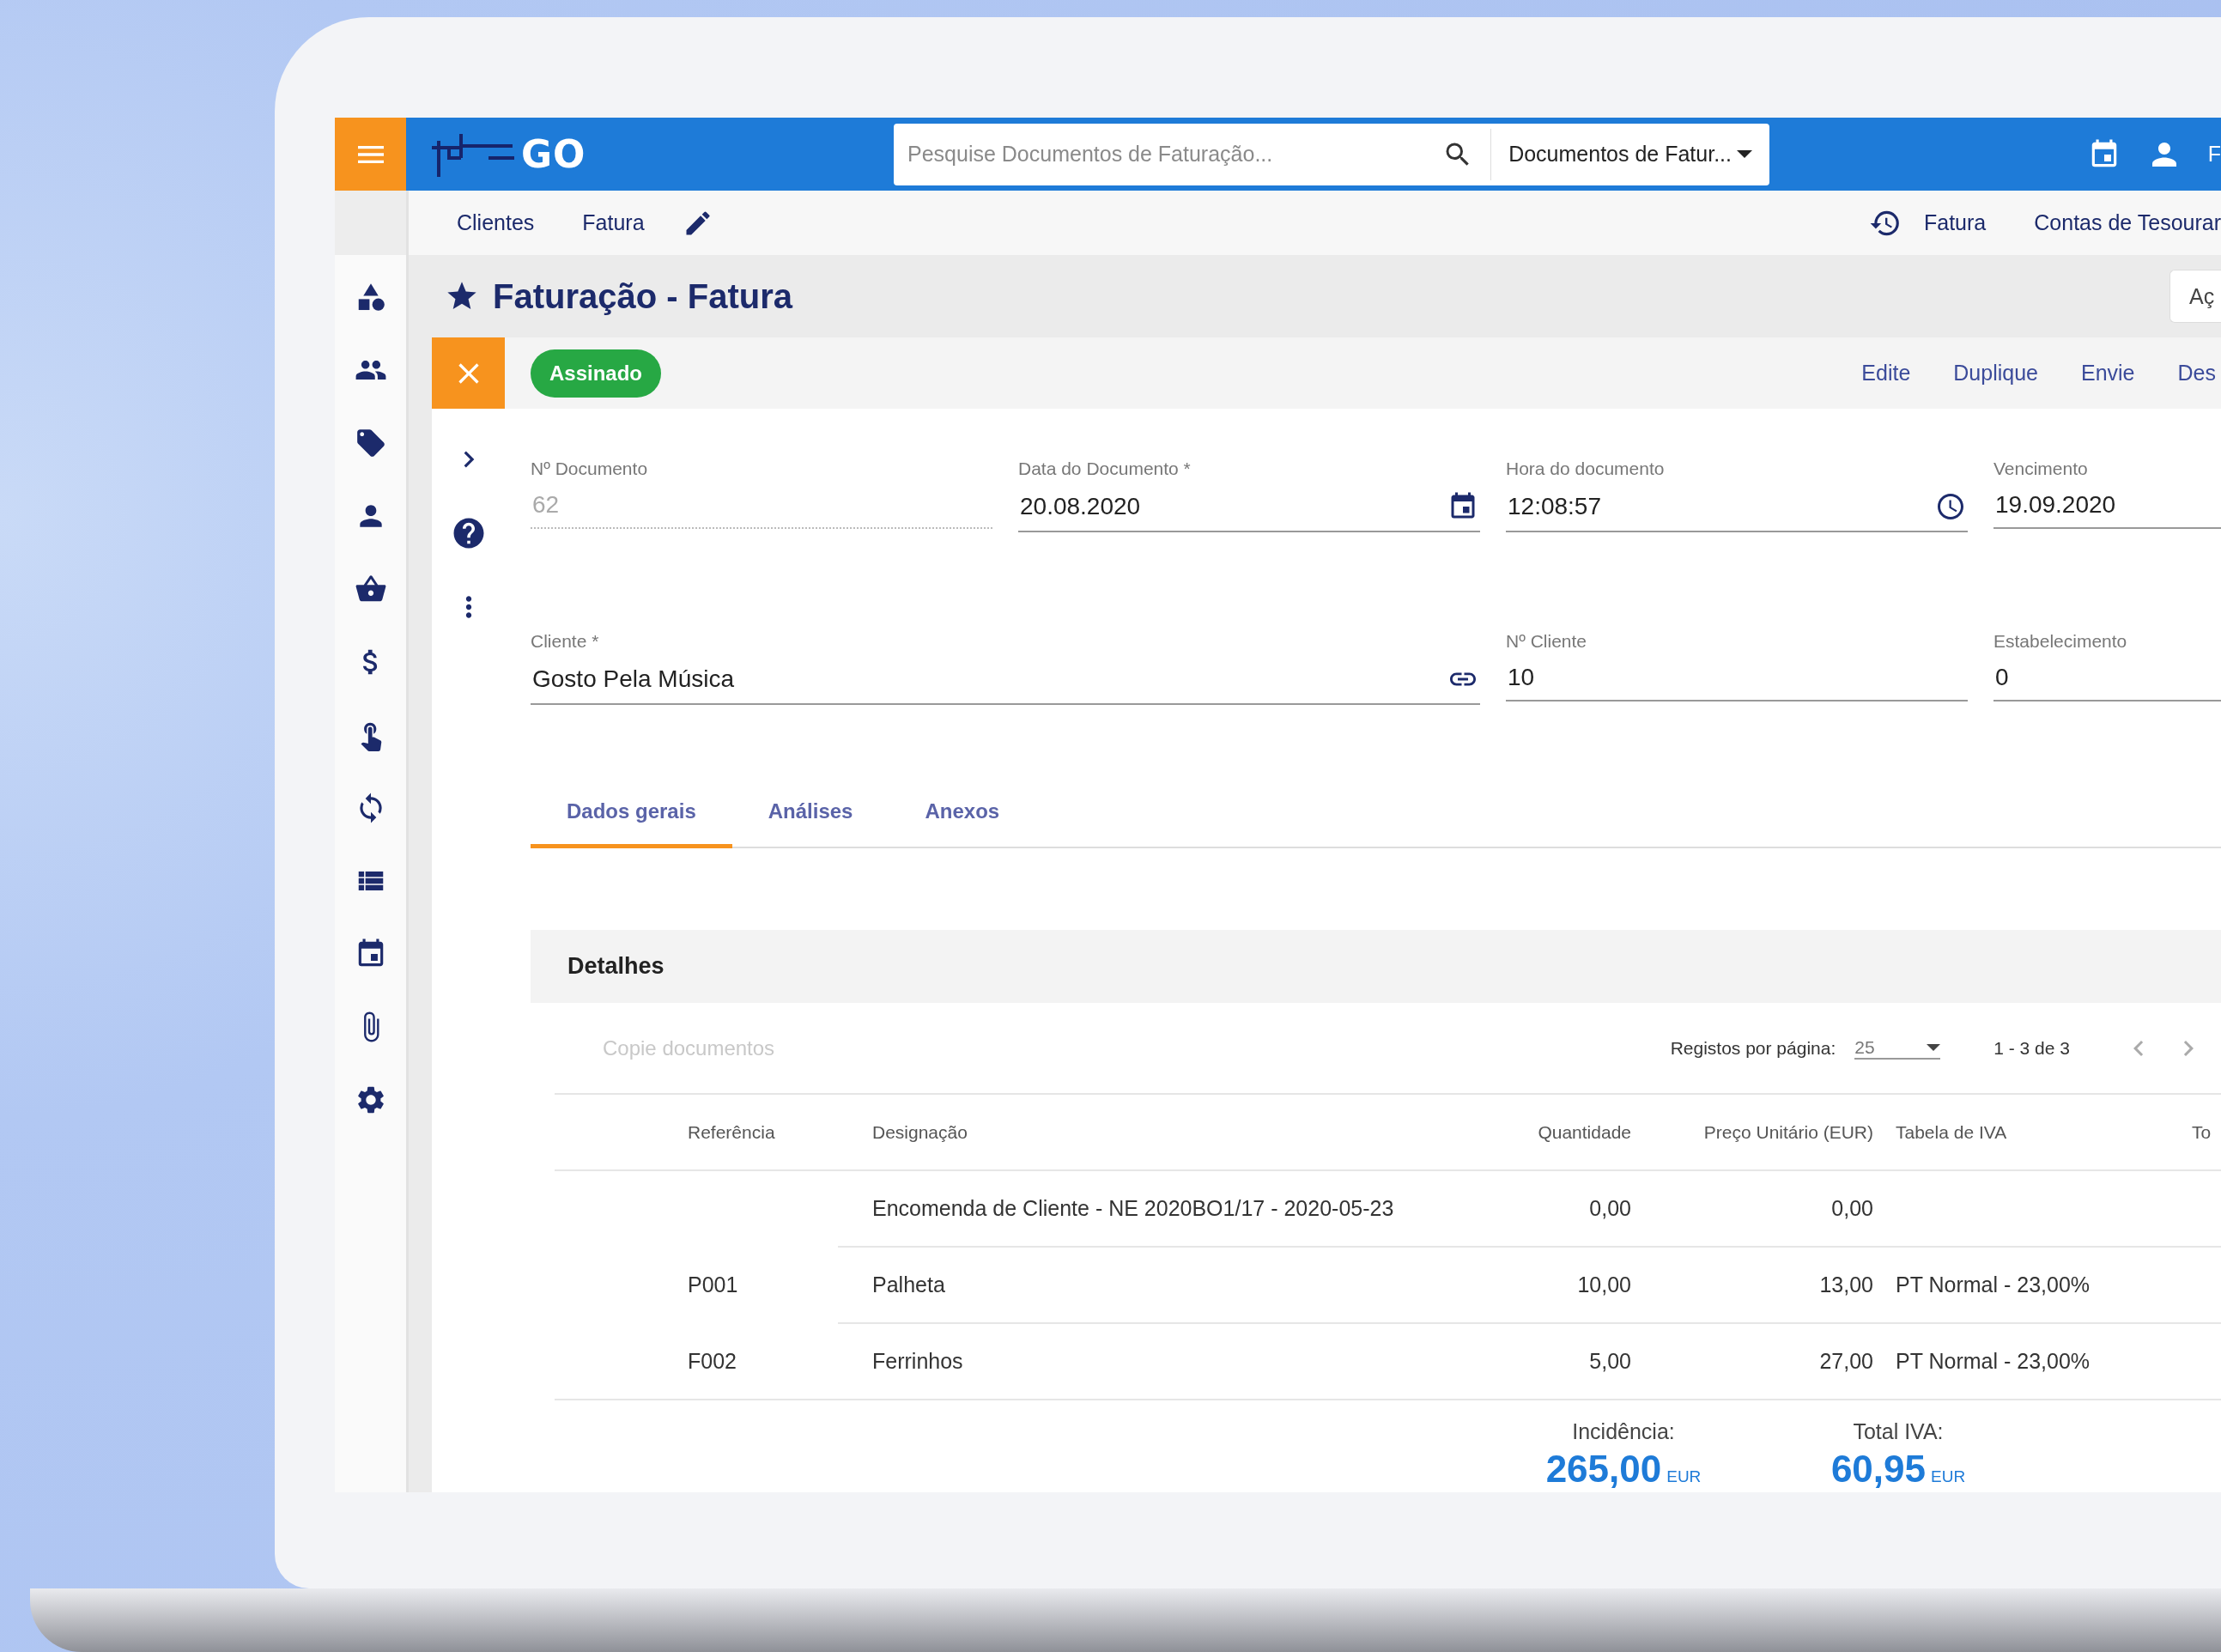 The height and width of the screenshot is (1652, 2221). I want to click on action-link: Edite, so click(1886, 373).